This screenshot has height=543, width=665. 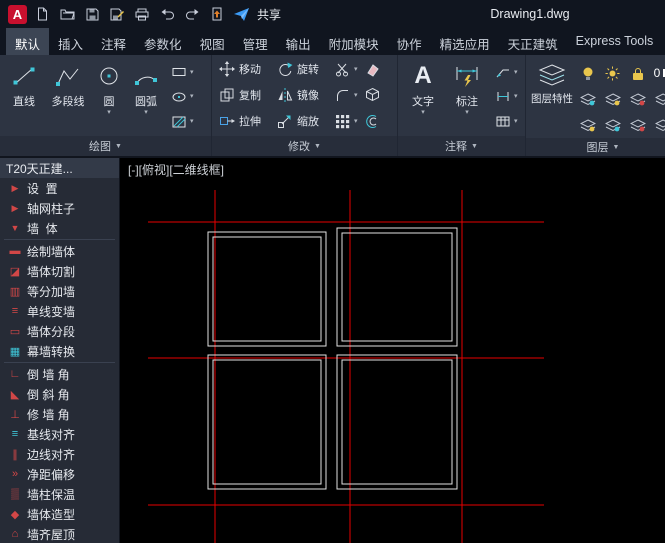 What do you see at coordinates (304, 121) in the screenshot?
I see `scale-button: 缩放` at bounding box center [304, 121].